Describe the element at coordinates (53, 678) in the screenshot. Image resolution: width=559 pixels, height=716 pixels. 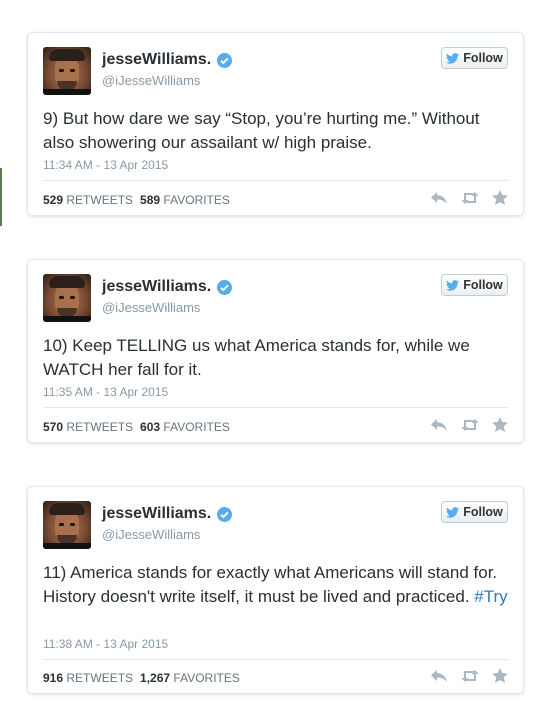
I see `retweet-count: 916` at that location.